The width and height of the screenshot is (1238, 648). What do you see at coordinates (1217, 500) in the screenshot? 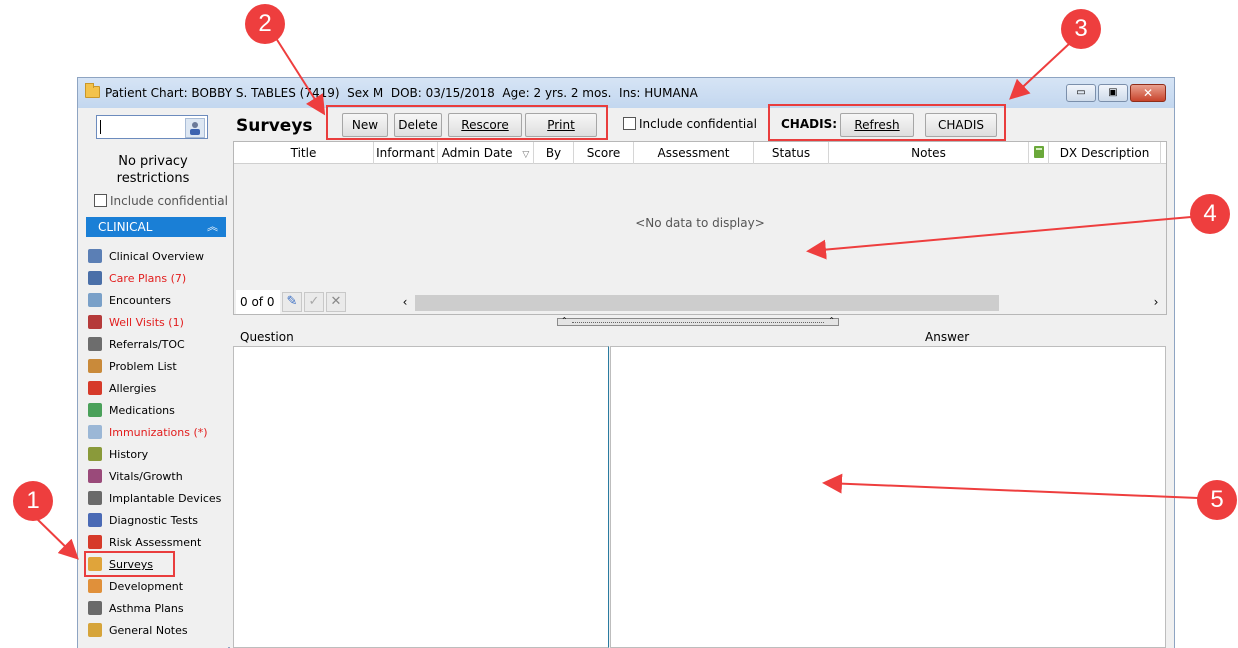
I see `callout-5: 5` at bounding box center [1217, 500].